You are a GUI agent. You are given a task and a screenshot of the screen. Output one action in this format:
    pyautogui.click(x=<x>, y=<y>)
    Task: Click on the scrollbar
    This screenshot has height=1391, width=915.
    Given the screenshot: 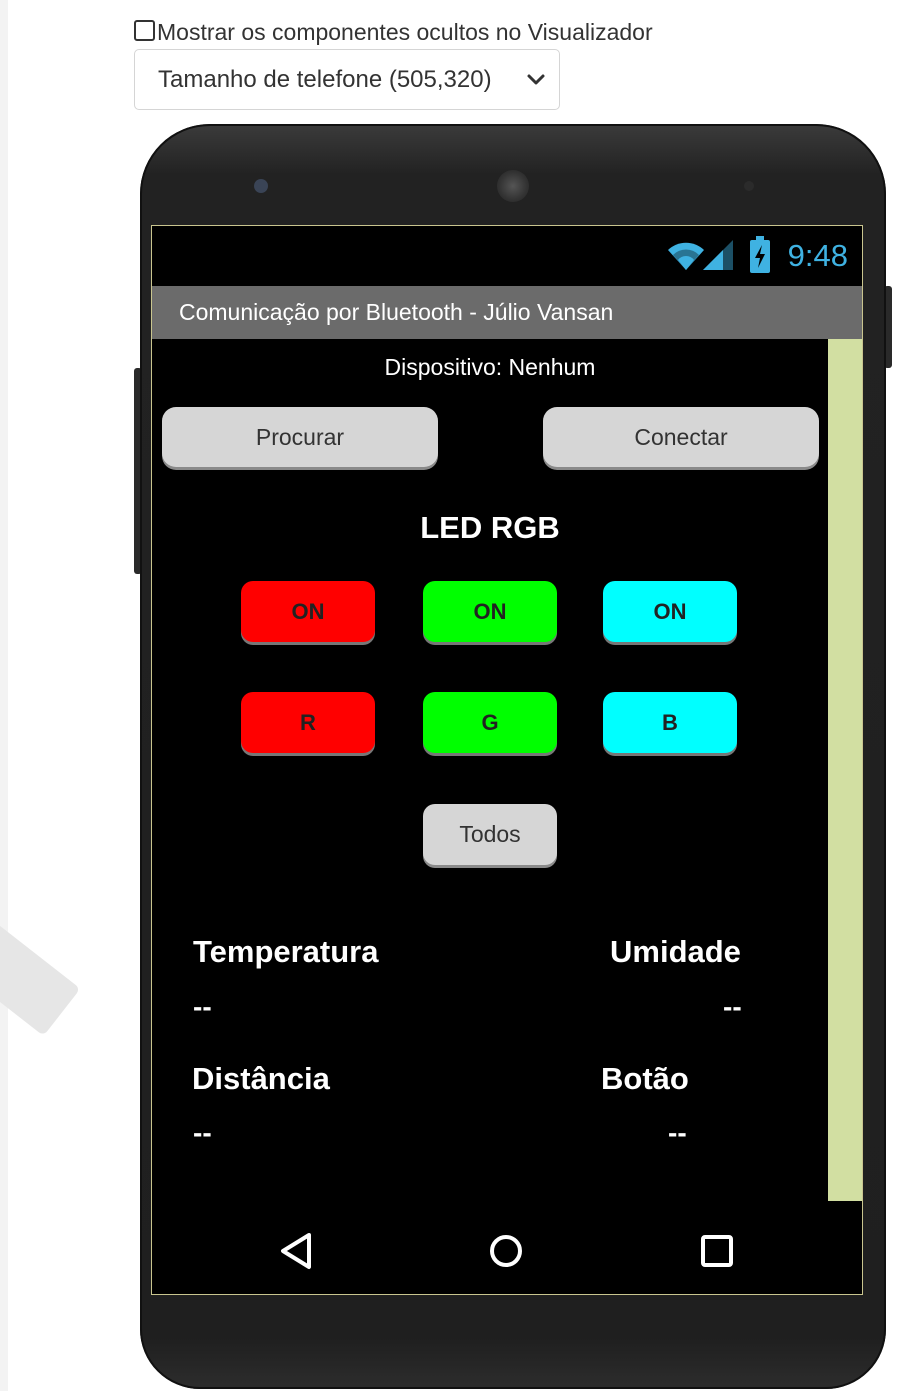 What is the action you would take?
    pyautogui.click(x=845, y=770)
    